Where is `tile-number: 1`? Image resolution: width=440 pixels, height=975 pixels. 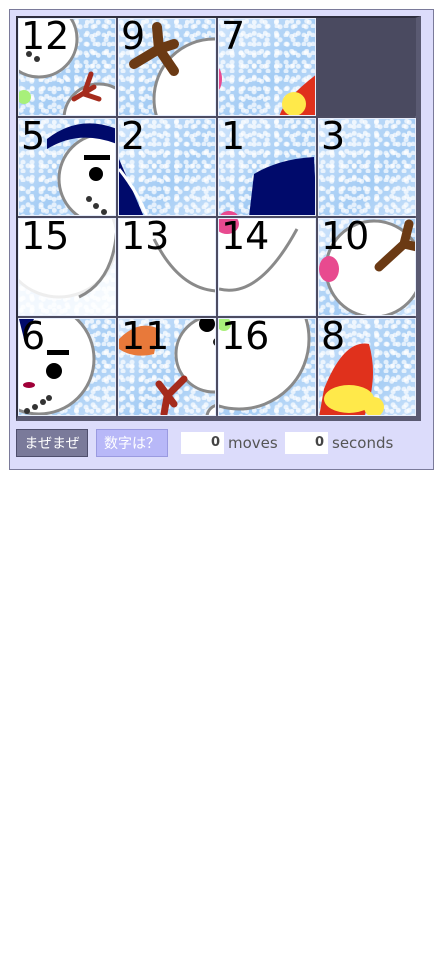
tile-number: 1 is located at coordinates (233, 138).